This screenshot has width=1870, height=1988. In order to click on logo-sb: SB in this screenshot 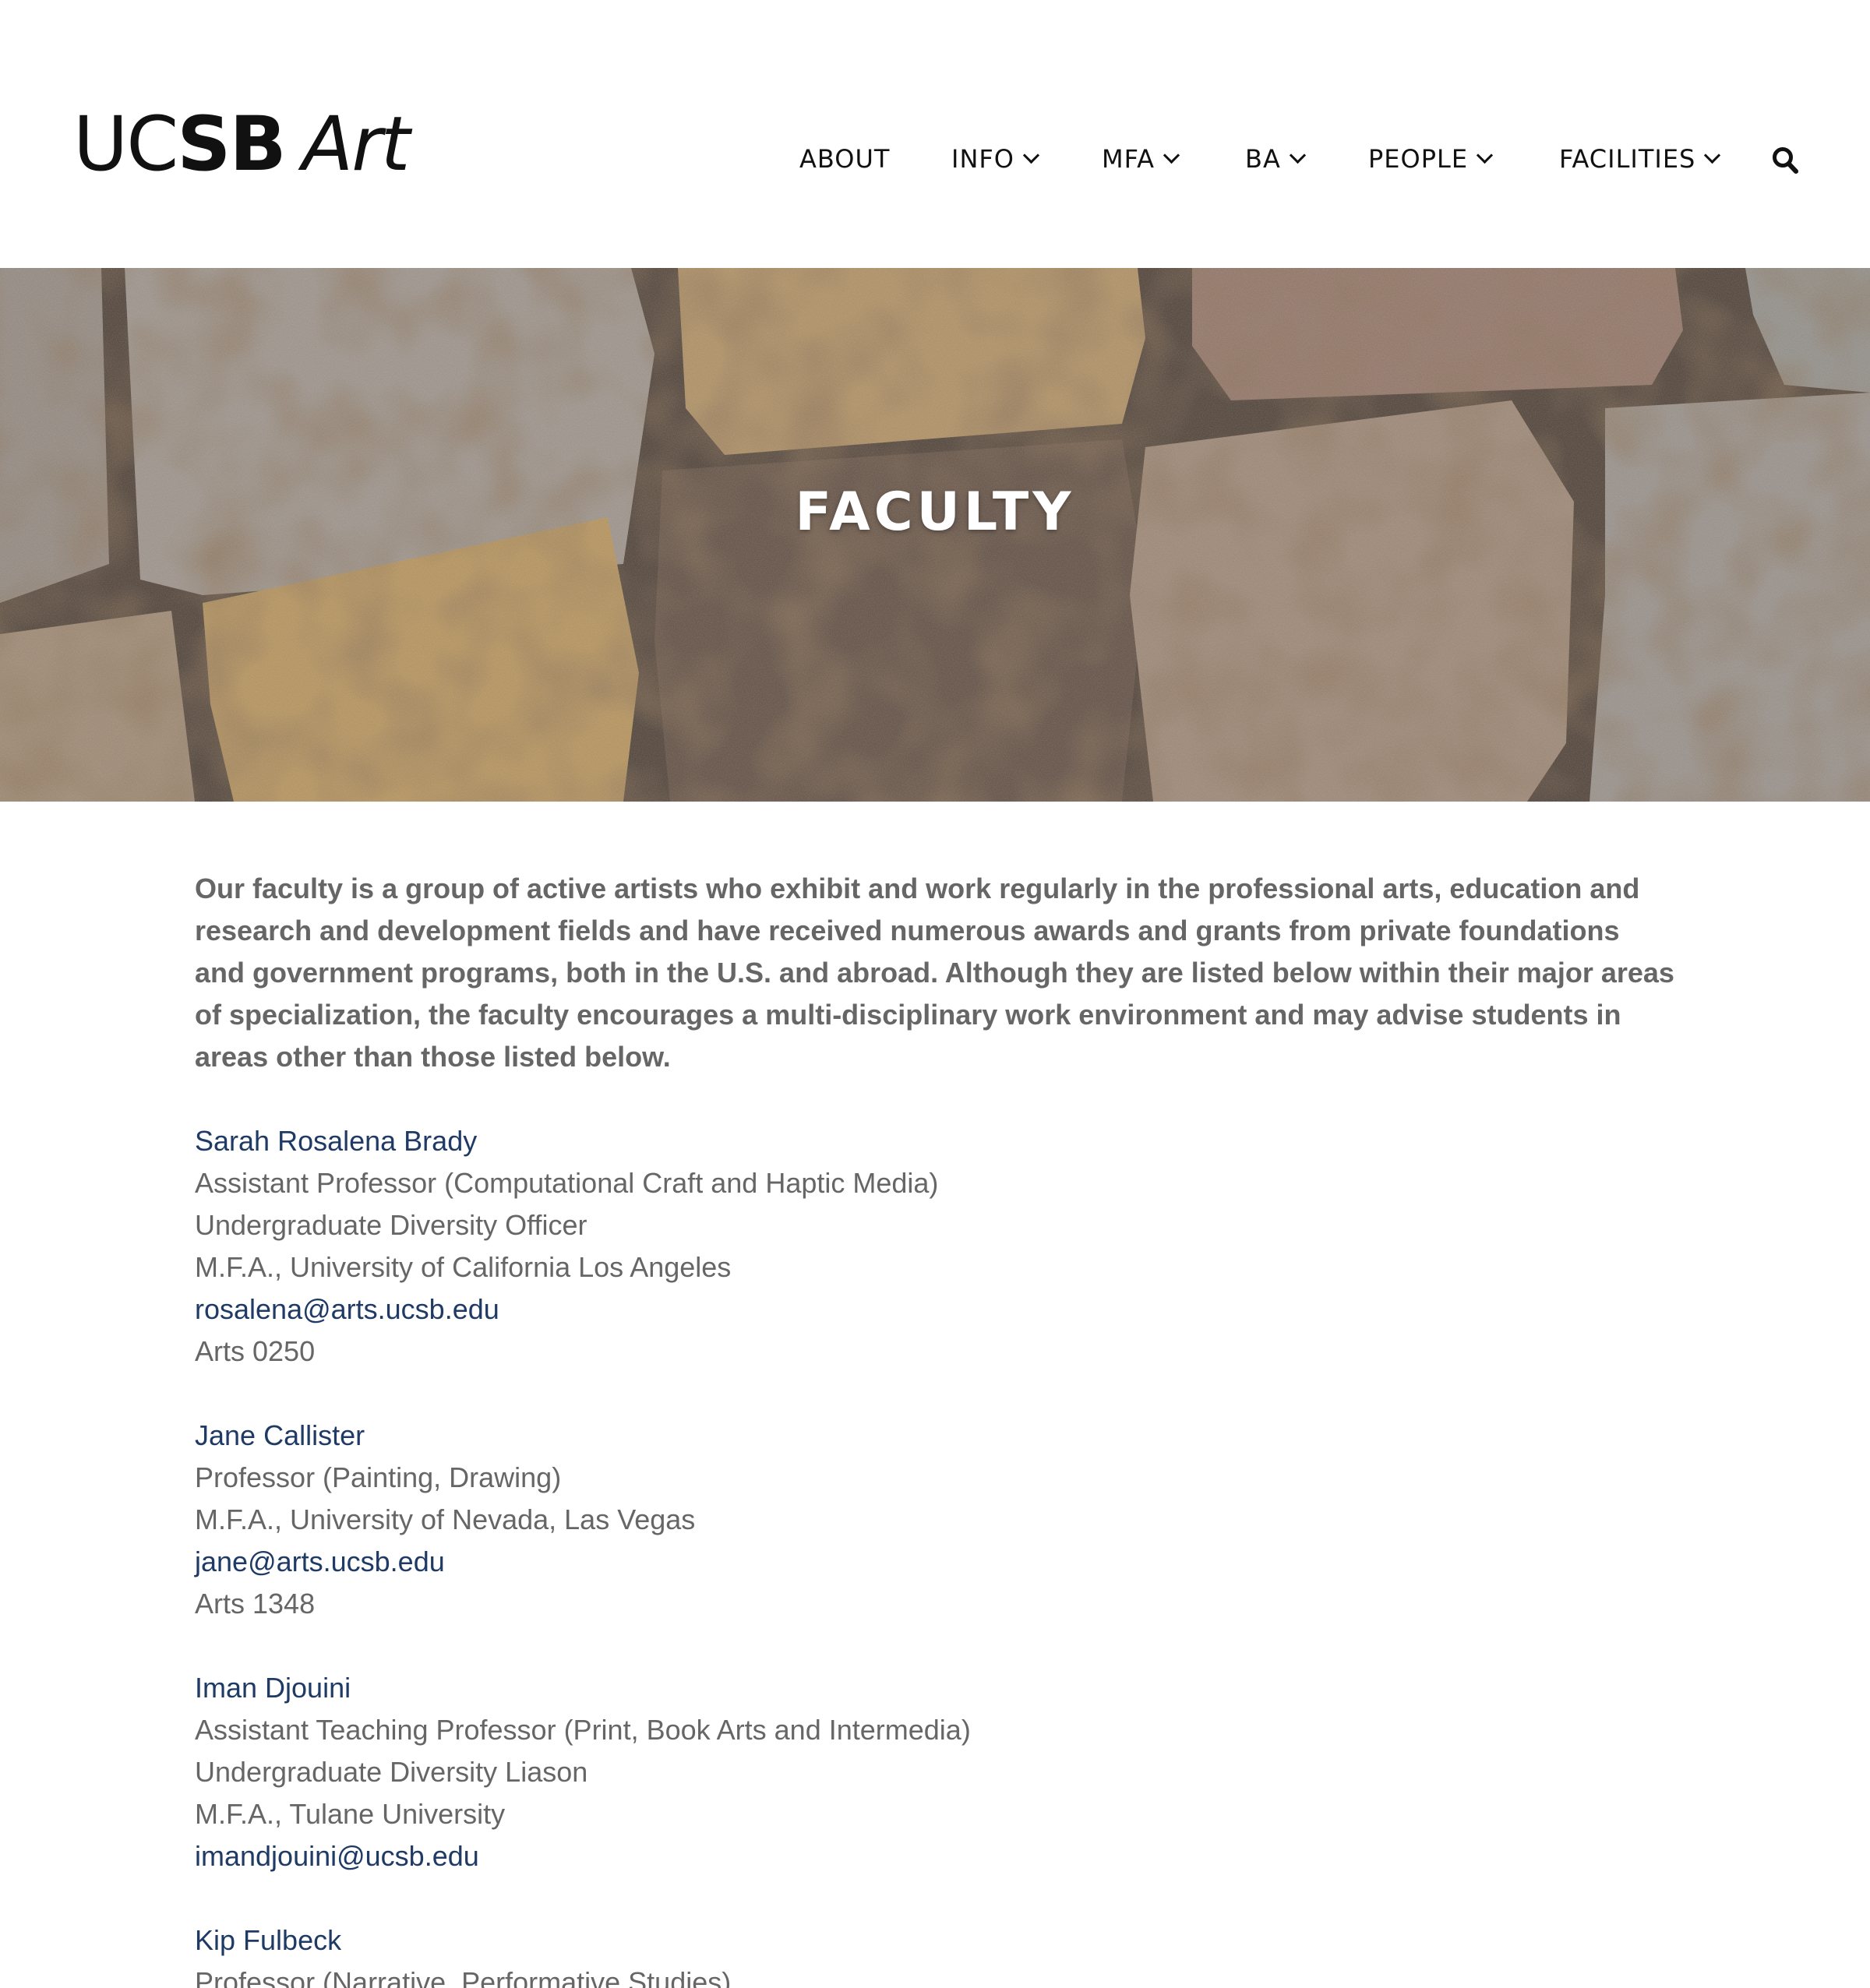, I will do `click(231, 144)`.